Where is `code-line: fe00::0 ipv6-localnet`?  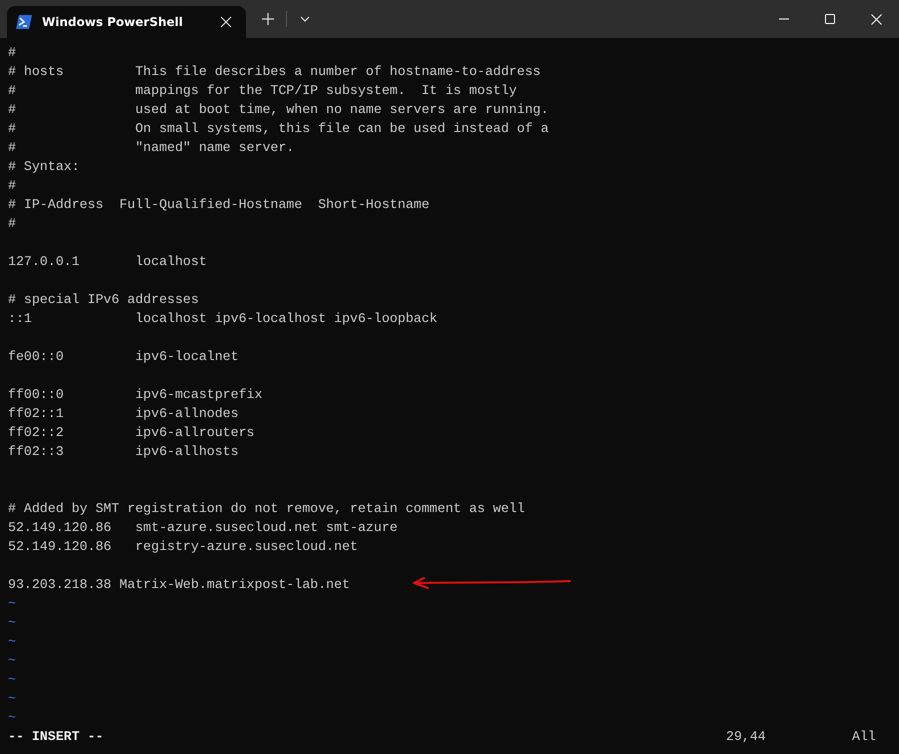
code-line: fe00::0 ipv6-localnet is located at coordinates (123, 357).